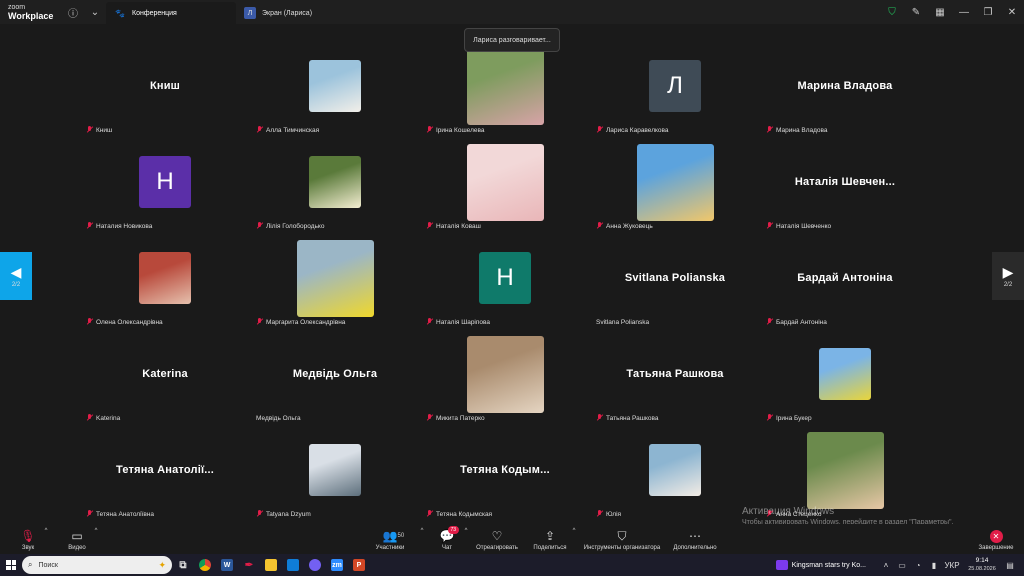 Image resolution: width=1024 pixels, height=576 pixels. What do you see at coordinates (73, 12) in the screenshot?
I see `info-icon: ⓘ` at bounding box center [73, 12].